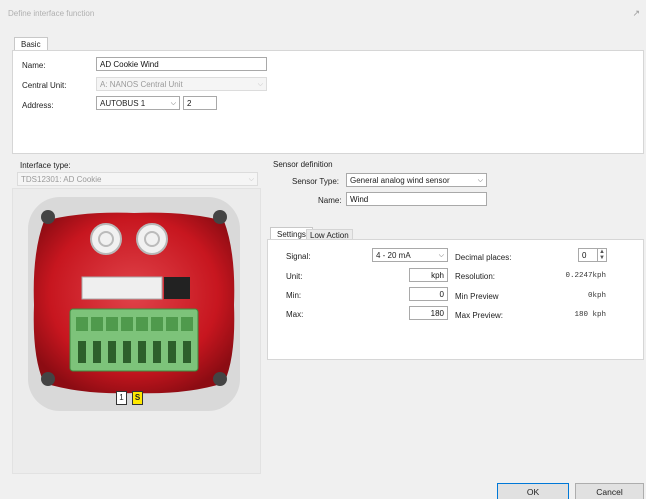 Image resolution: width=646 pixels, height=499 pixels. Describe the element at coordinates (298, 256) in the screenshot. I see `signal-label: Signal:` at that location.